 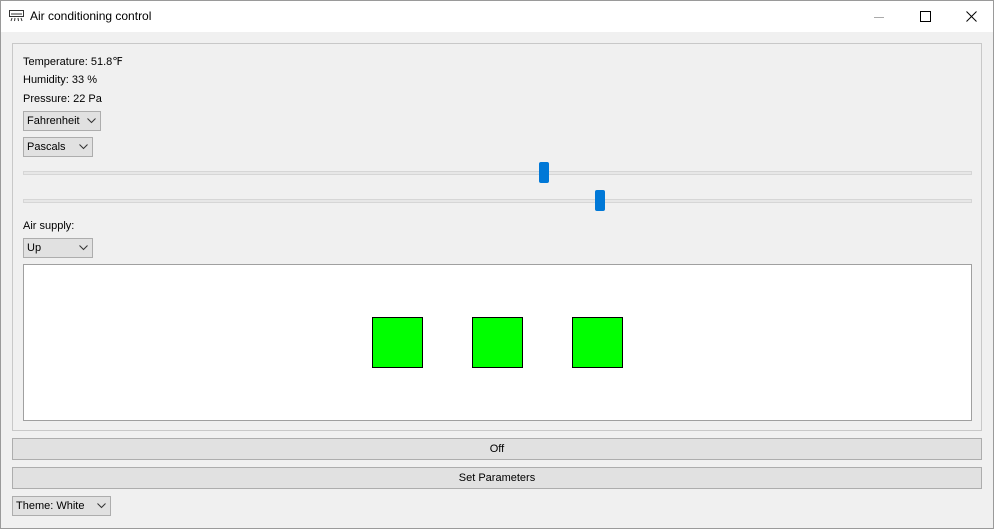 I want to click on maximize-button, so click(x=925, y=16).